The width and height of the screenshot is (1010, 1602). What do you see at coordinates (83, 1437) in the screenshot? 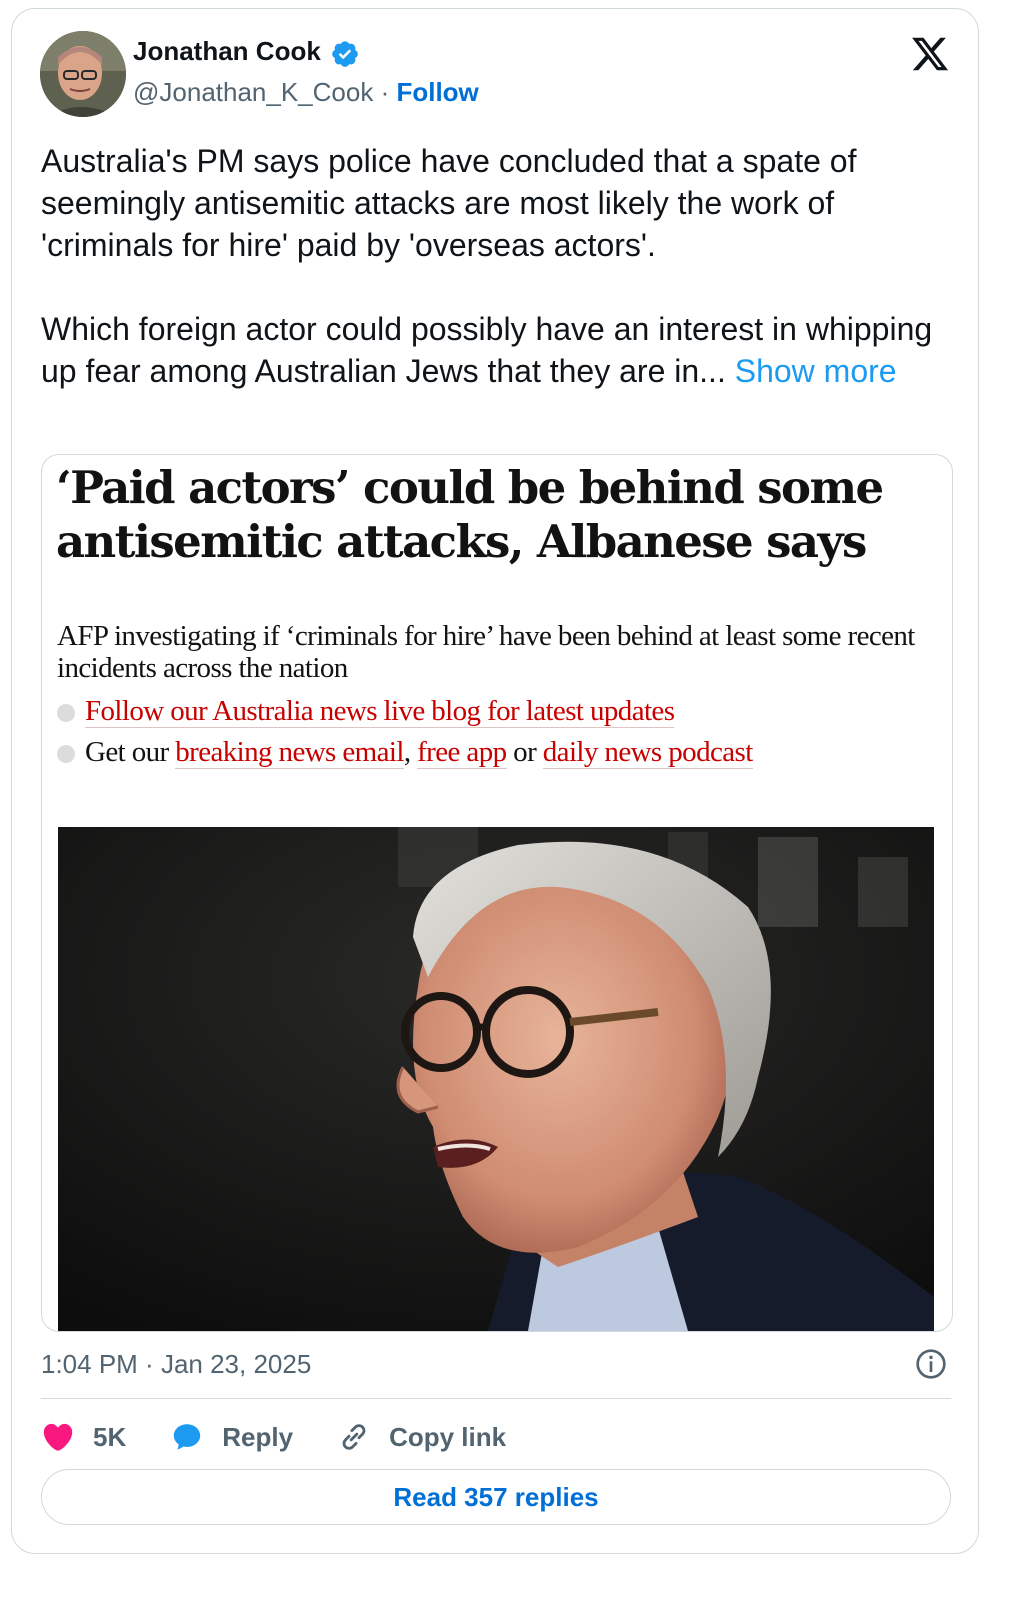
I see `like-button: 5K` at bounding box center [83, 1437].